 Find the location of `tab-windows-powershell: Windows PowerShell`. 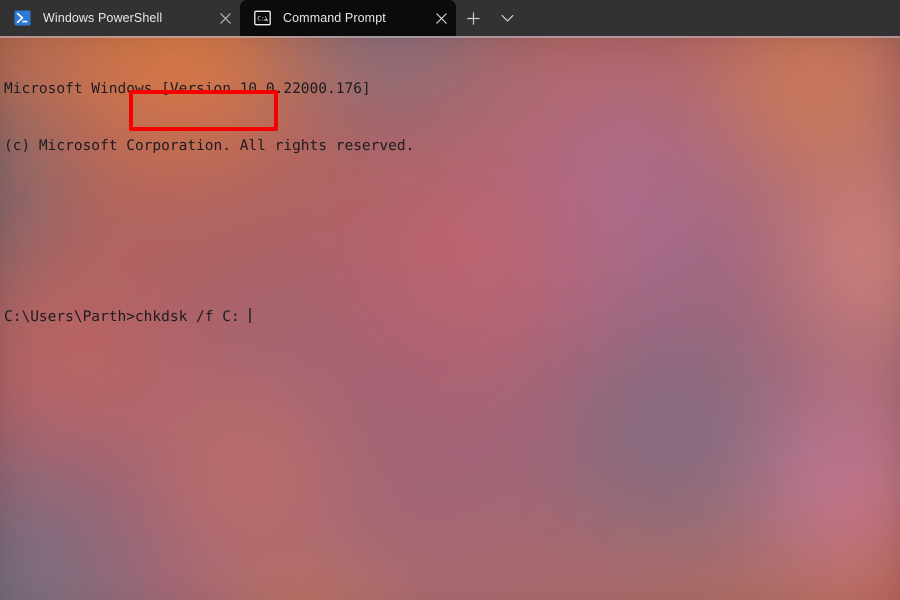

tab-windows-powershell: Windows PowerShell is located at coordinates (120, 18).